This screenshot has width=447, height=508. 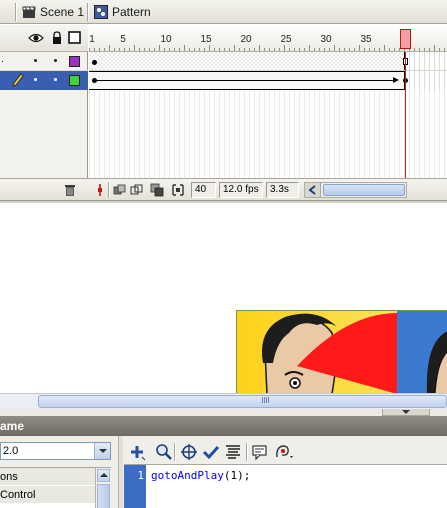 I want to click on trash-icon, so click(x=70, y=190).